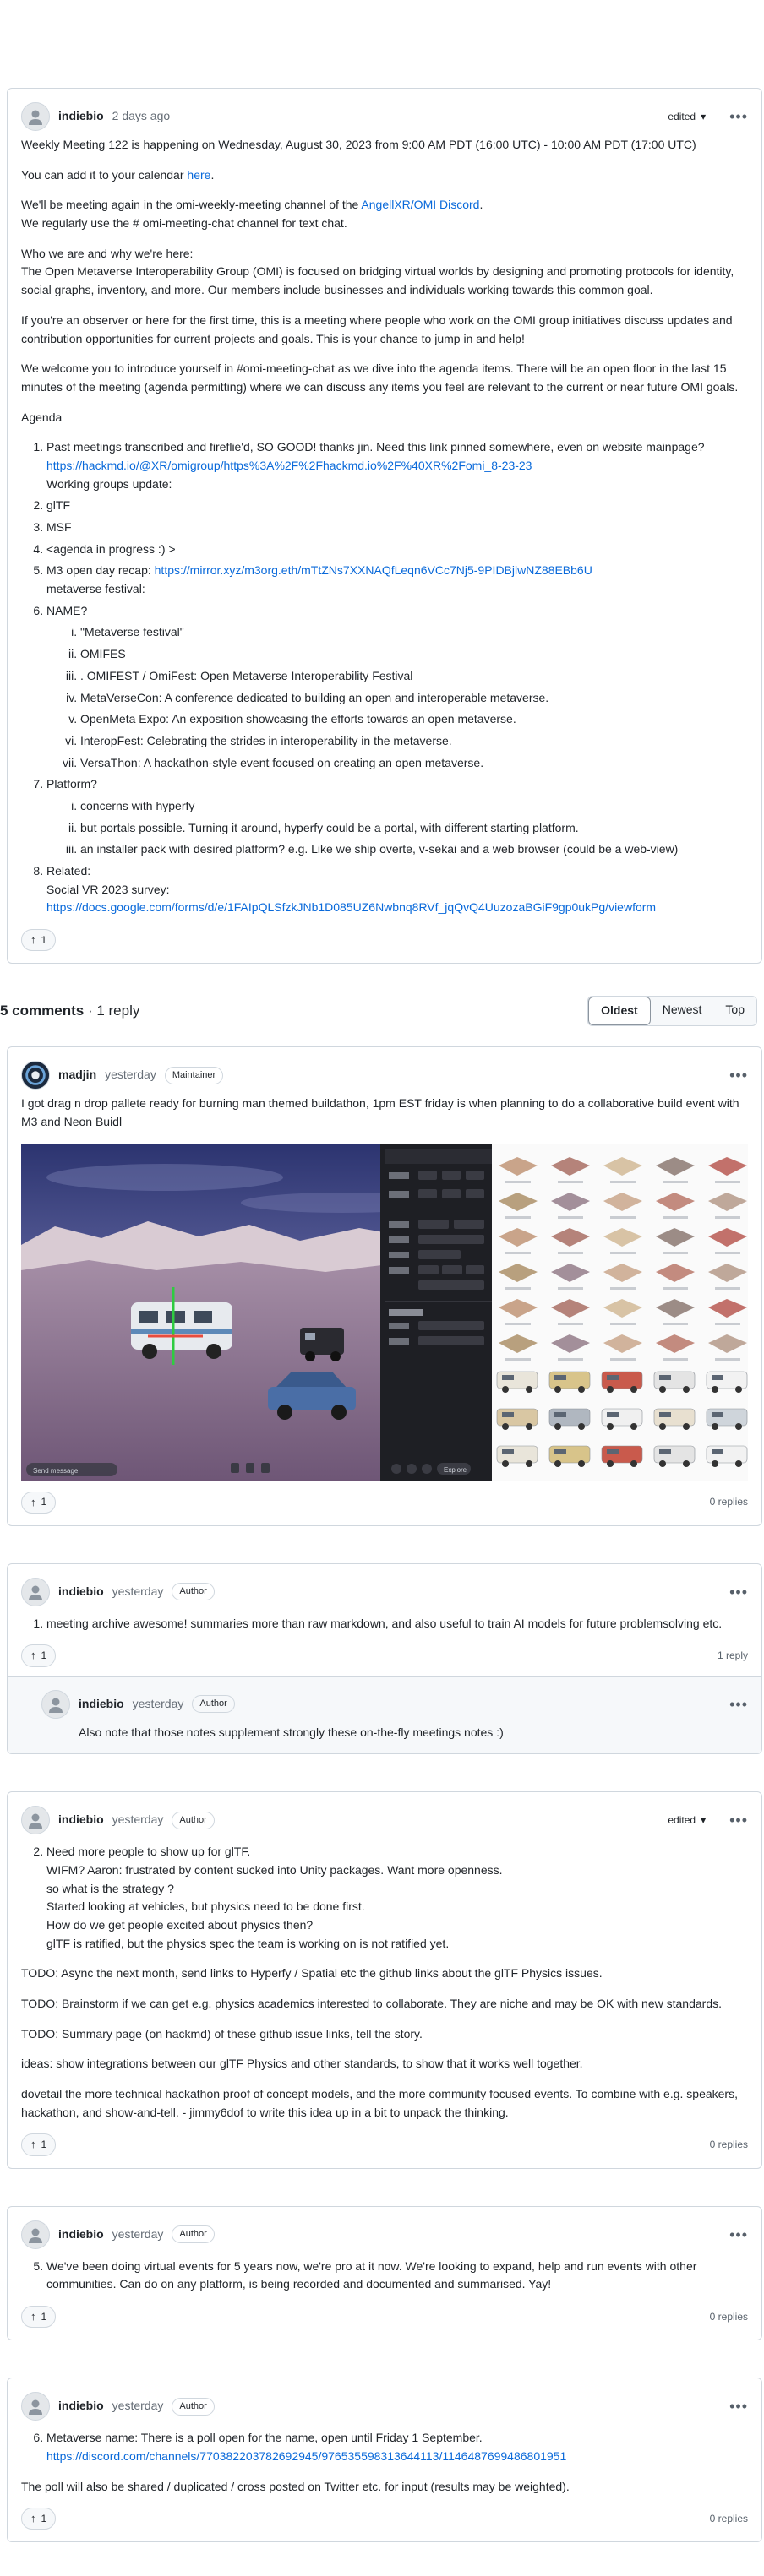  Describe the element at coordinates (420, 204) in the screenshot. I see `discord-link: AngellXR/OMI Discord` at that location.